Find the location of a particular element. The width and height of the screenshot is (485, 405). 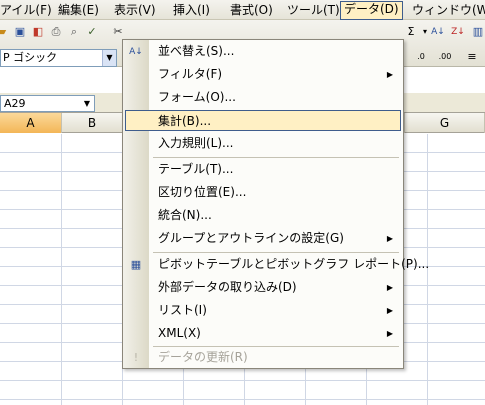

column-header-b: B is located at coordinates (92, 123).